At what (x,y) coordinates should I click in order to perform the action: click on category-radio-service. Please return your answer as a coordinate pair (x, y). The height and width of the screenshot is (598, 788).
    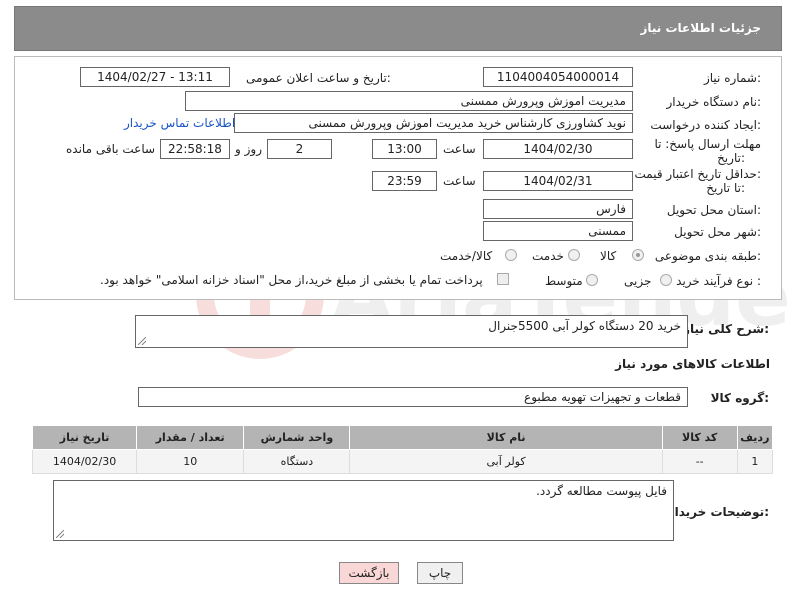
    Looking at the image, I should click on (574, 255).